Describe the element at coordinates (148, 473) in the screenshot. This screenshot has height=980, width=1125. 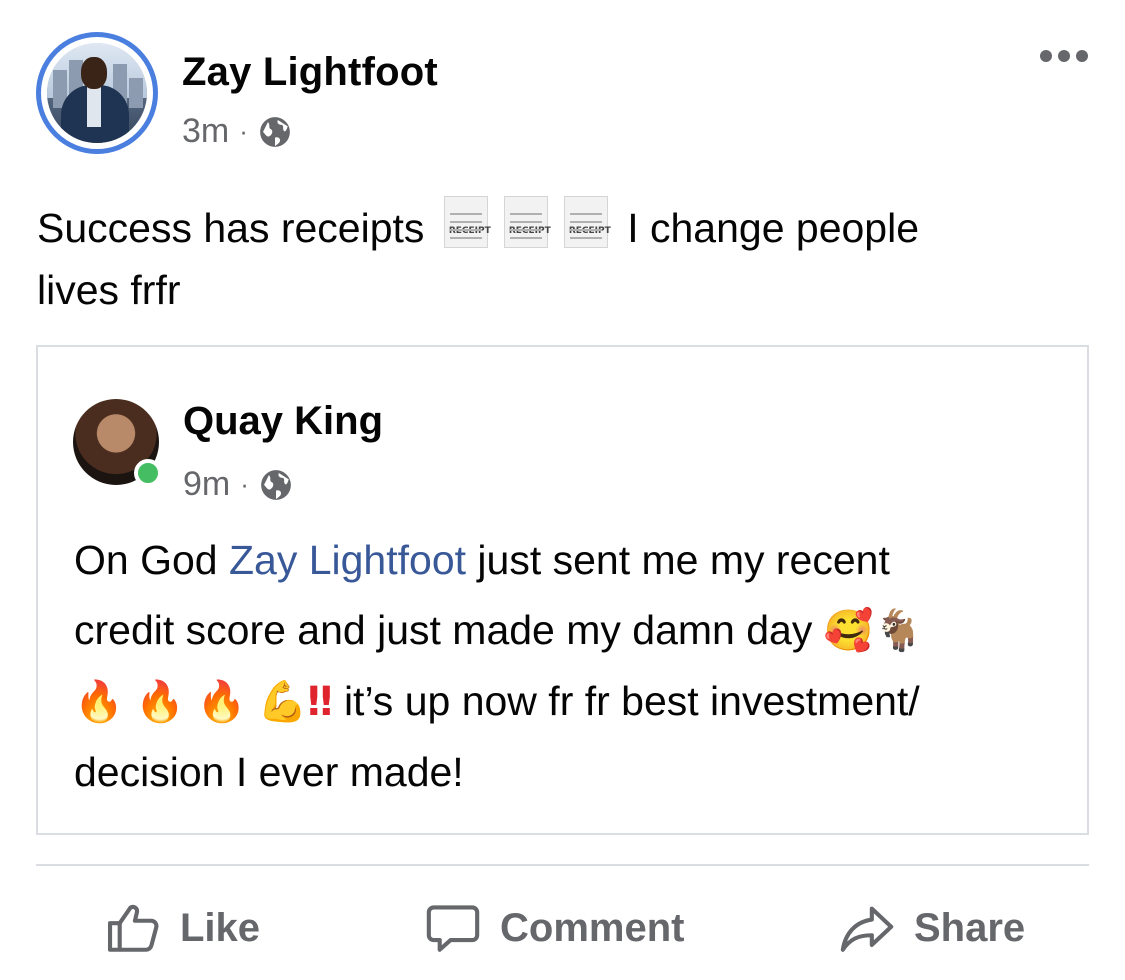
I see `online-status-indicator` at that location.